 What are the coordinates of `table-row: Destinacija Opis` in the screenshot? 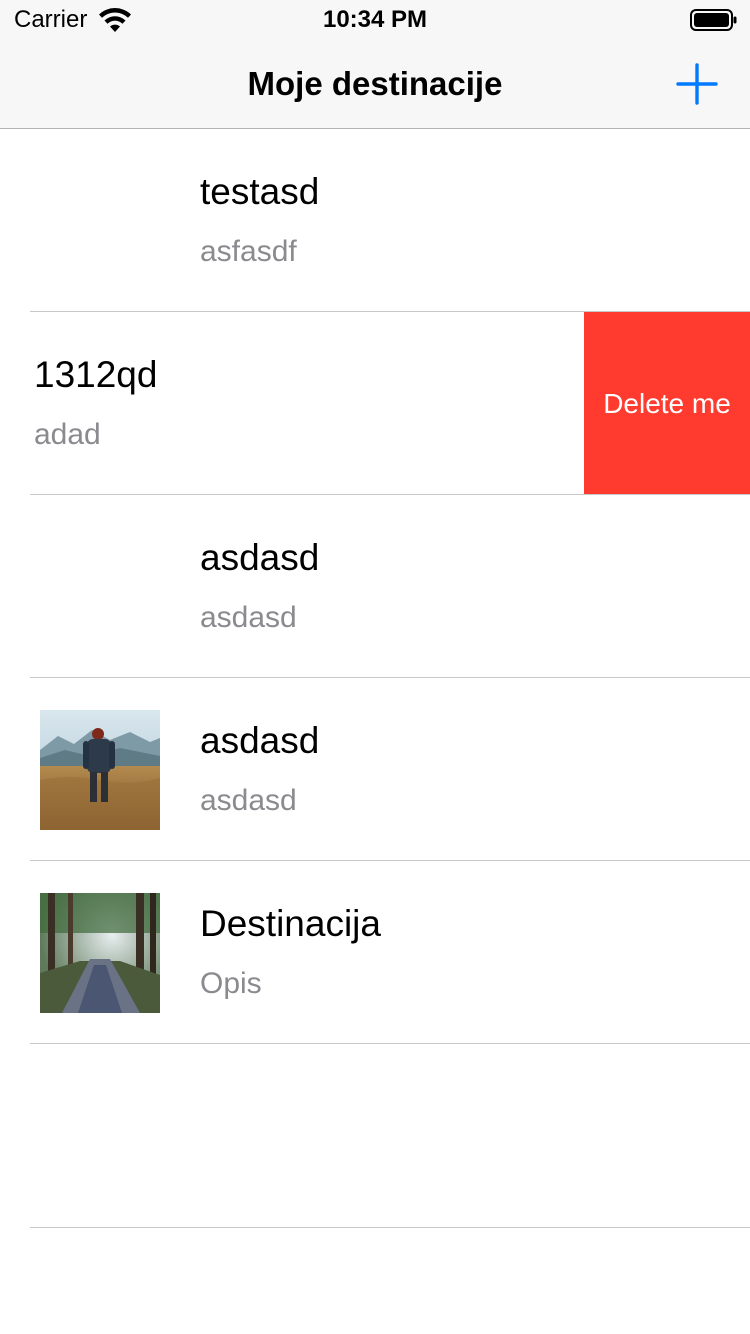 It's located at (375, 952).